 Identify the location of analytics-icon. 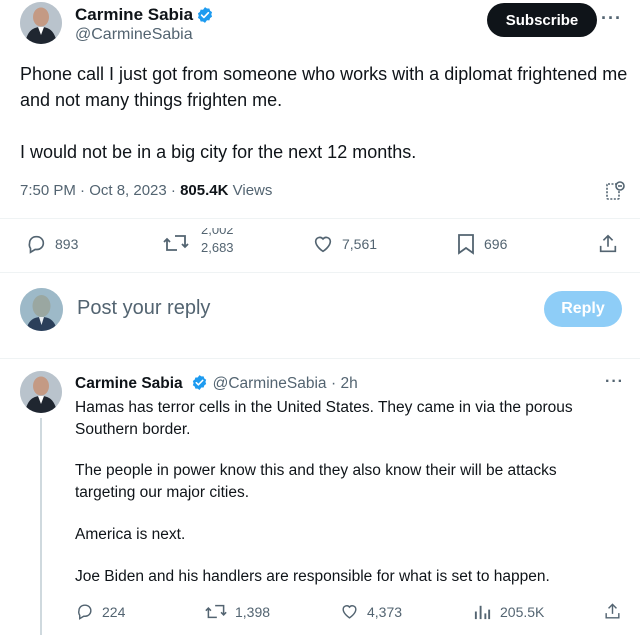
(615, 193).